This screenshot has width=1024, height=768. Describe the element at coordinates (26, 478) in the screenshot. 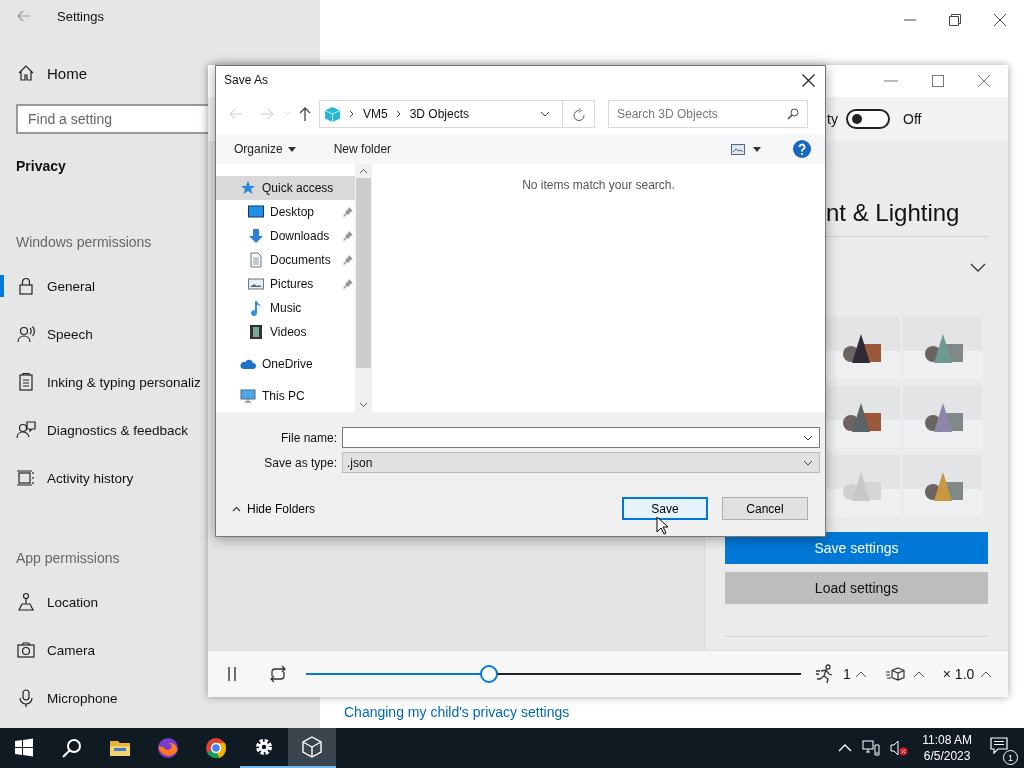

I see `timeline-icon` at that location.